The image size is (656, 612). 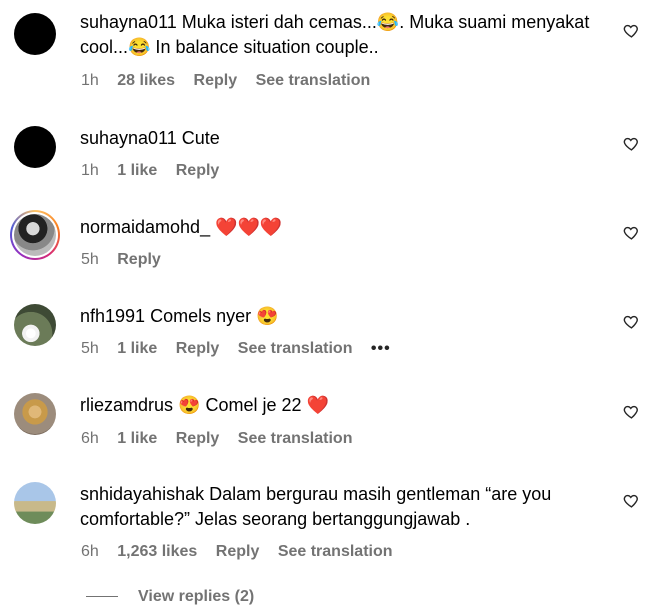 I want to click on view-replies-button: View replies (2), so click(x=170, y=597).